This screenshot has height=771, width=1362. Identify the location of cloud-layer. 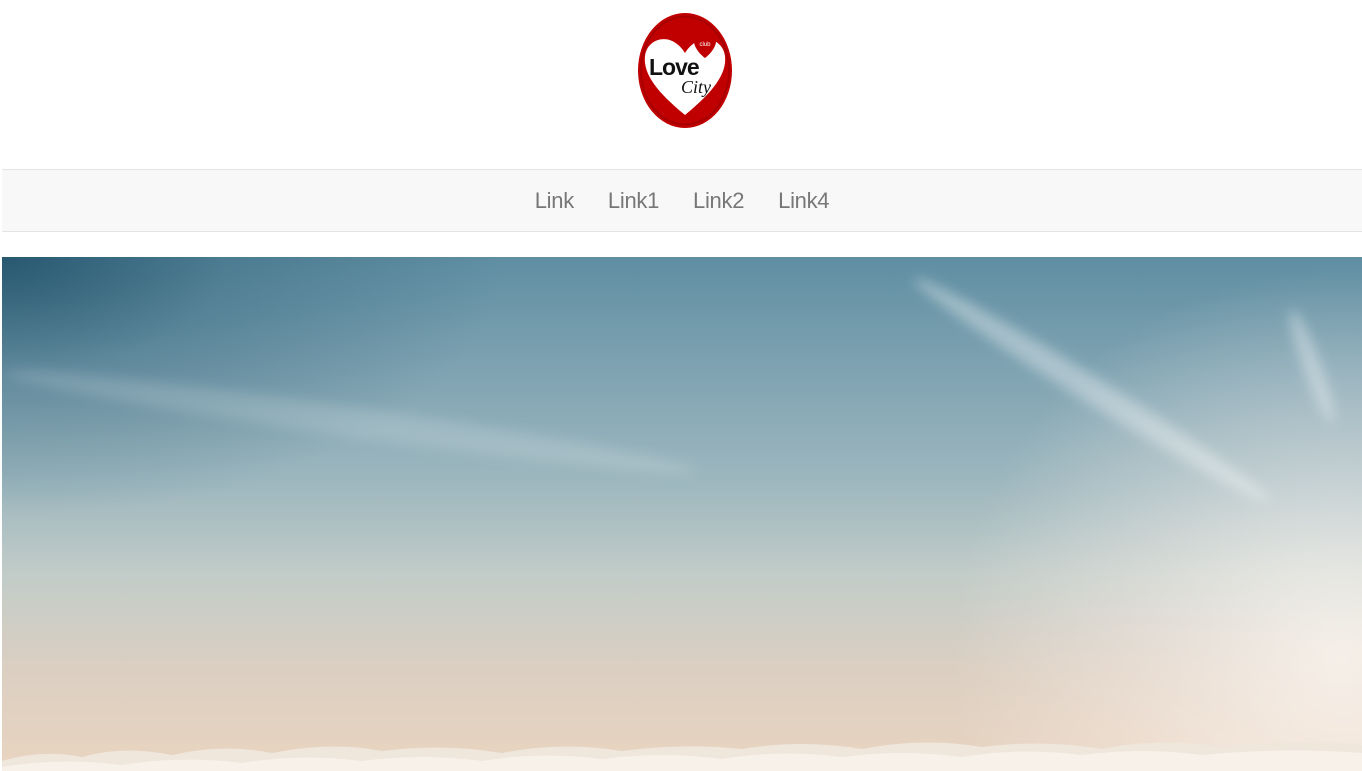
(682, 756).